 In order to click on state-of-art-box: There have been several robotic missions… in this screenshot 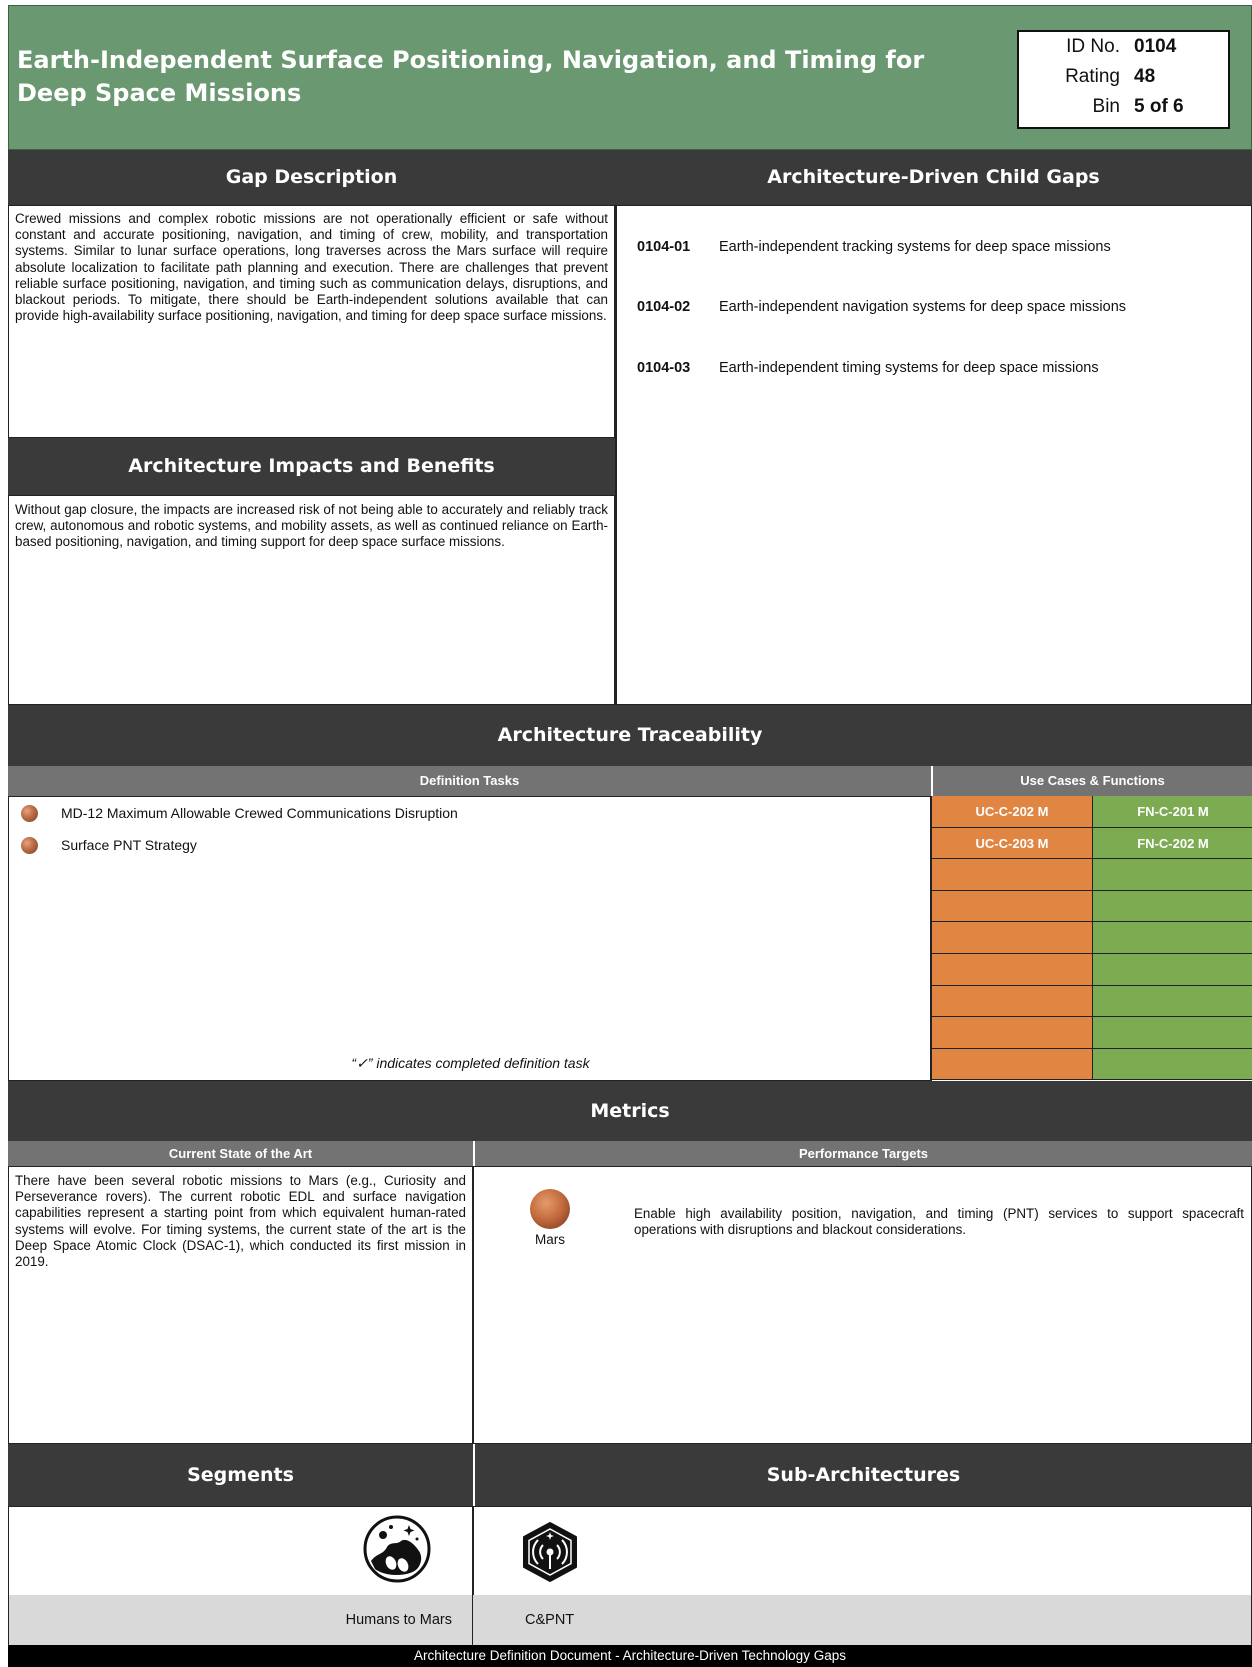, I will do `click(240, 1305)`.